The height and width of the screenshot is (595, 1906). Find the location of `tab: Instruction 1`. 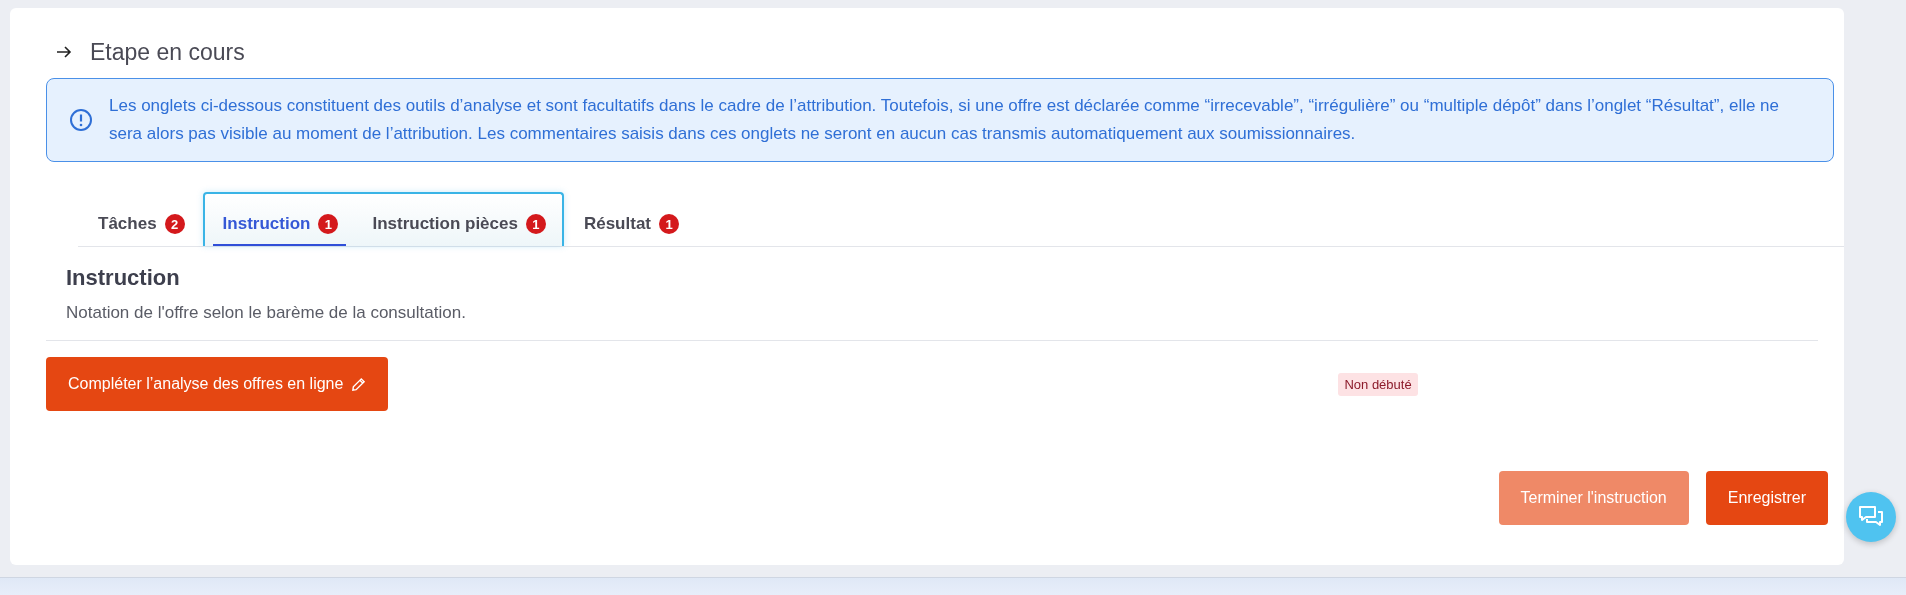

tab: Instruction 1 is located at coordinates (279, 225).